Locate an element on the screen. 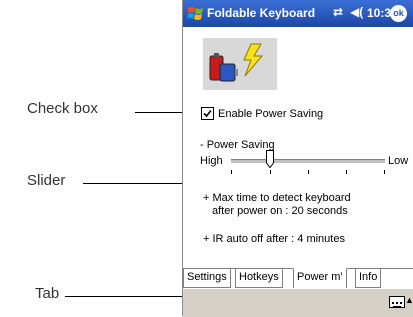 The height and width of the screenshot is (317, 413). power-saving-section-label: - Power Saving is located at coordinates (237, 145).